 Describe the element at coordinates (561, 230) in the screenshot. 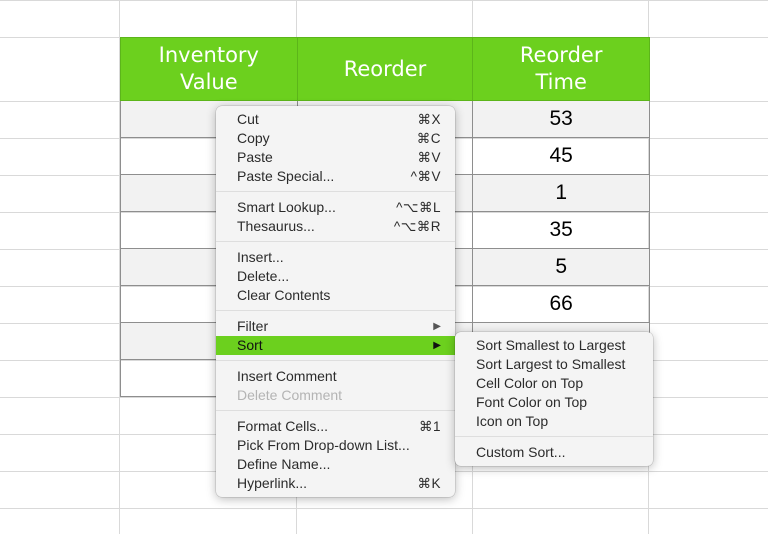

I see `cell-reorder-time: 35` at that location.